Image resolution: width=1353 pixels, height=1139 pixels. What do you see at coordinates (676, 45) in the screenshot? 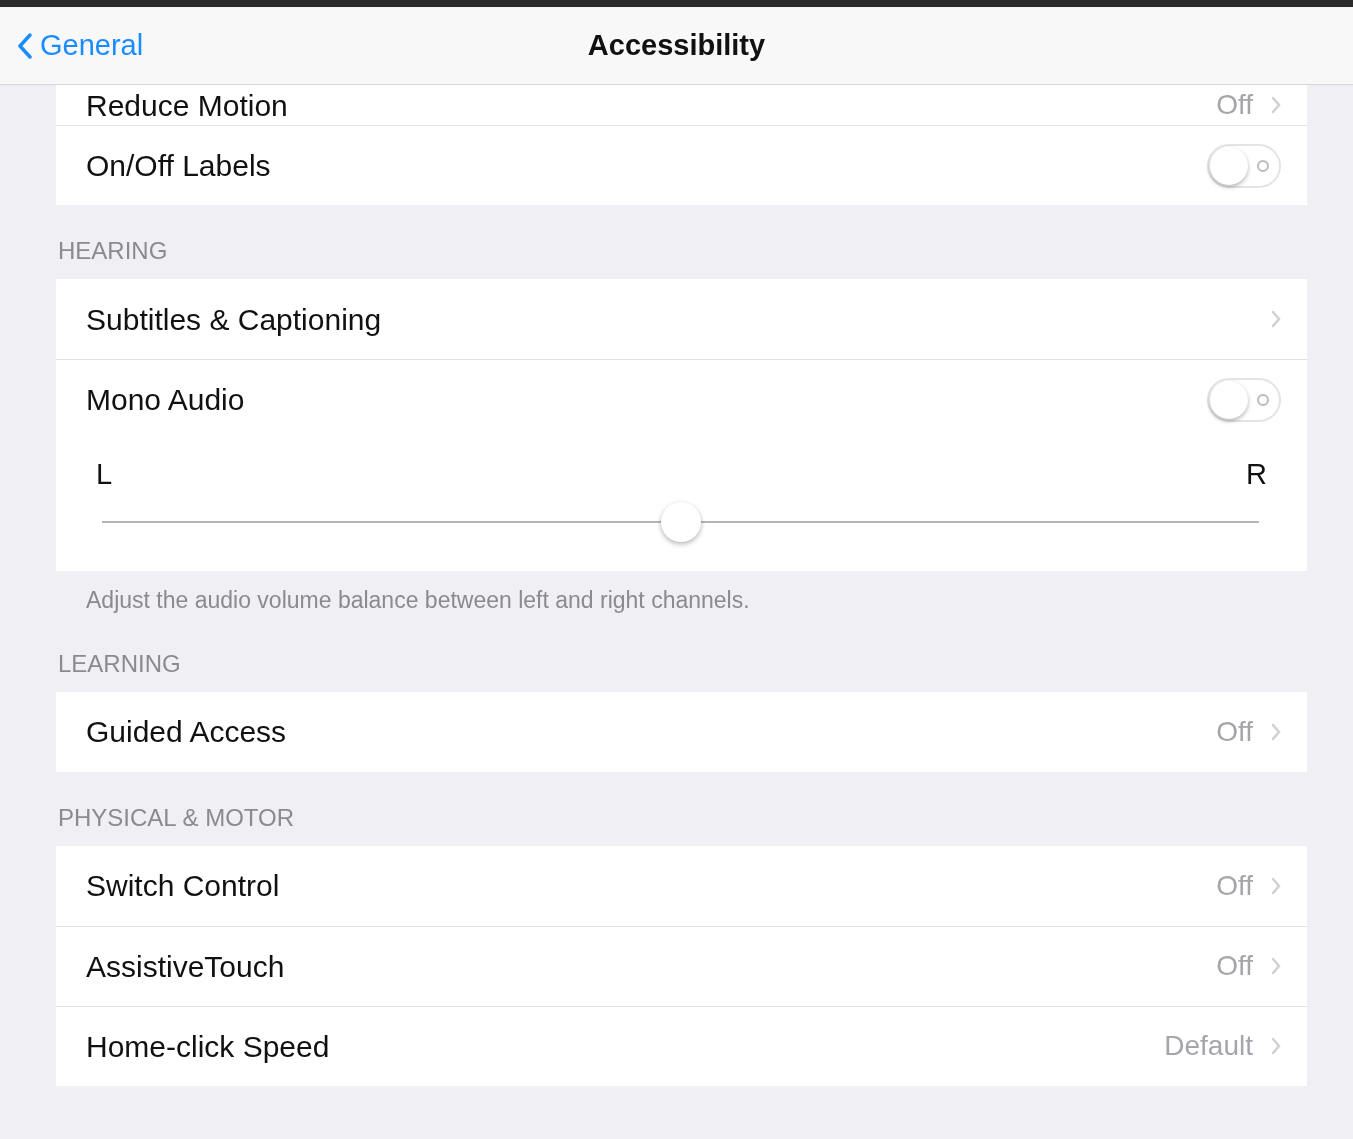
I see `nav-title: Accessibility` at bounding box center [676, 45].